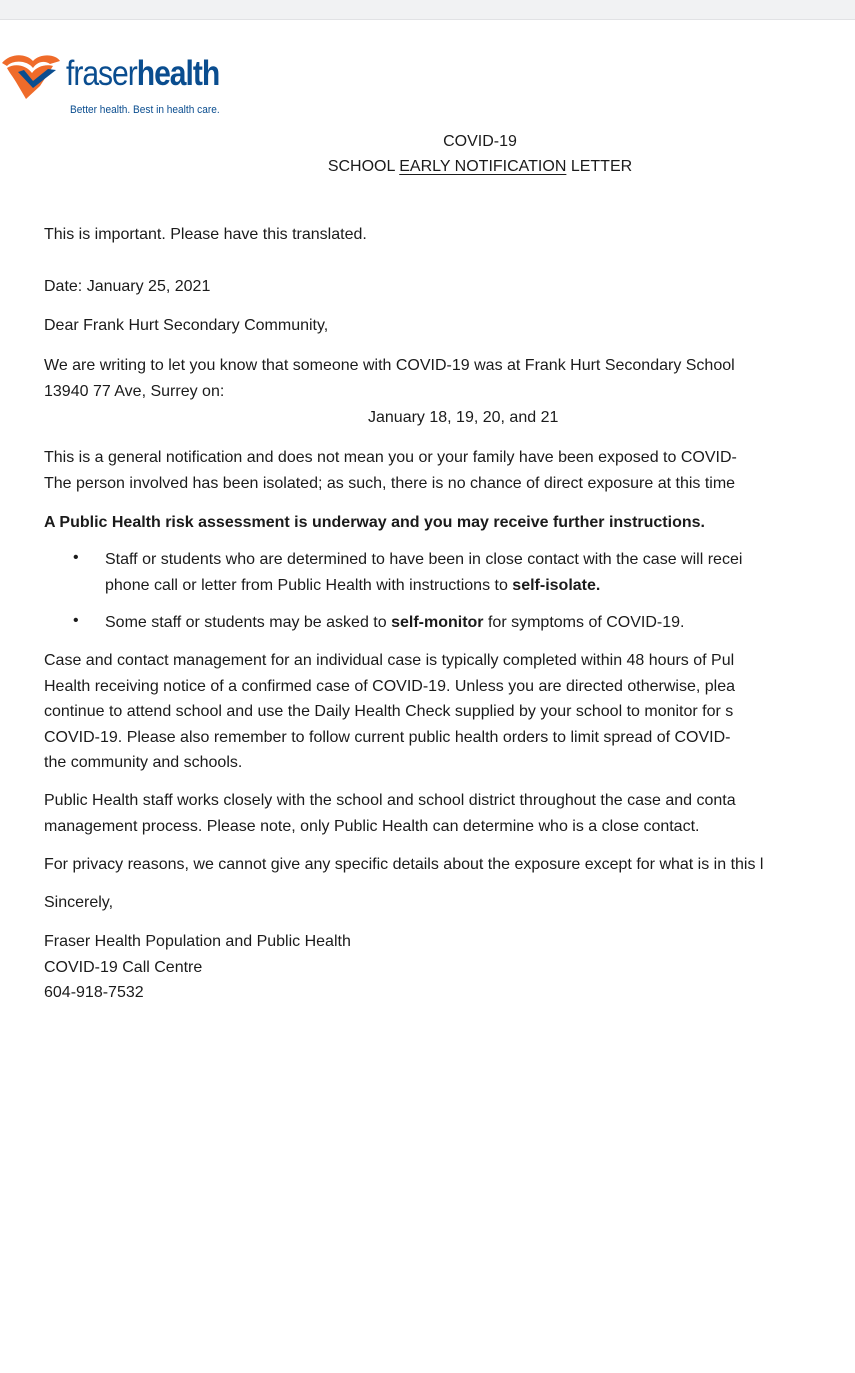  Describe the element at coordinates (123, 967) in the screenshot. I see `signature-department: COVID-19 Call Centre` at that location.